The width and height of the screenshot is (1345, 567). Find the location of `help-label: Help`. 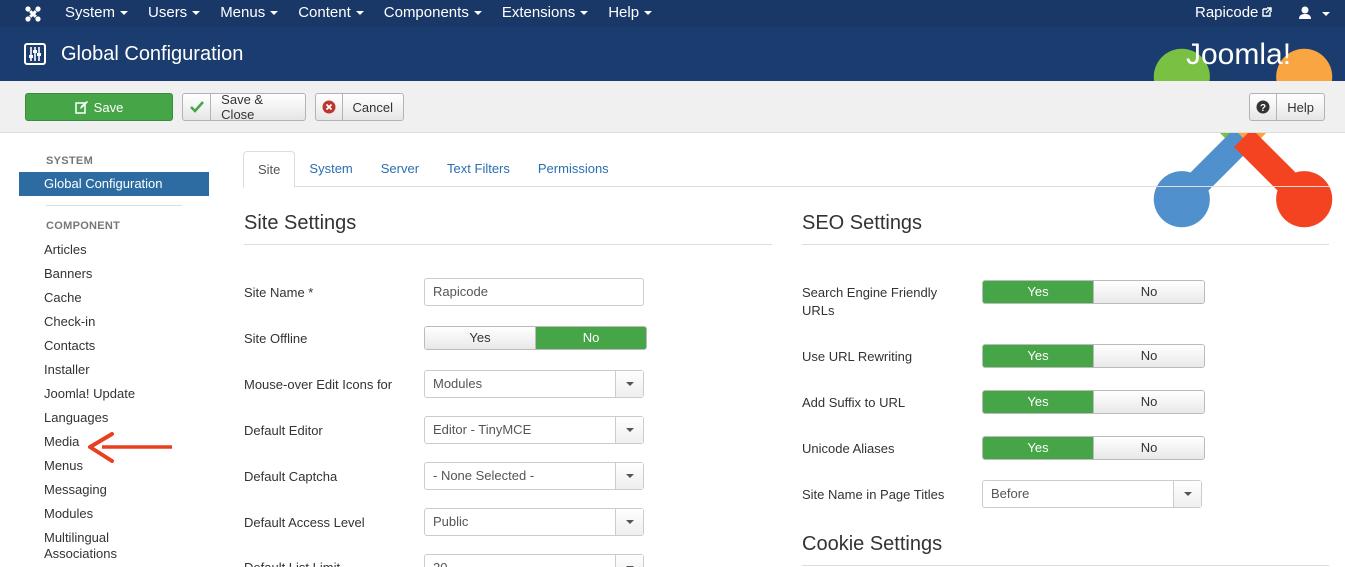

help-label: Help is located at coordinates (1300, 107).